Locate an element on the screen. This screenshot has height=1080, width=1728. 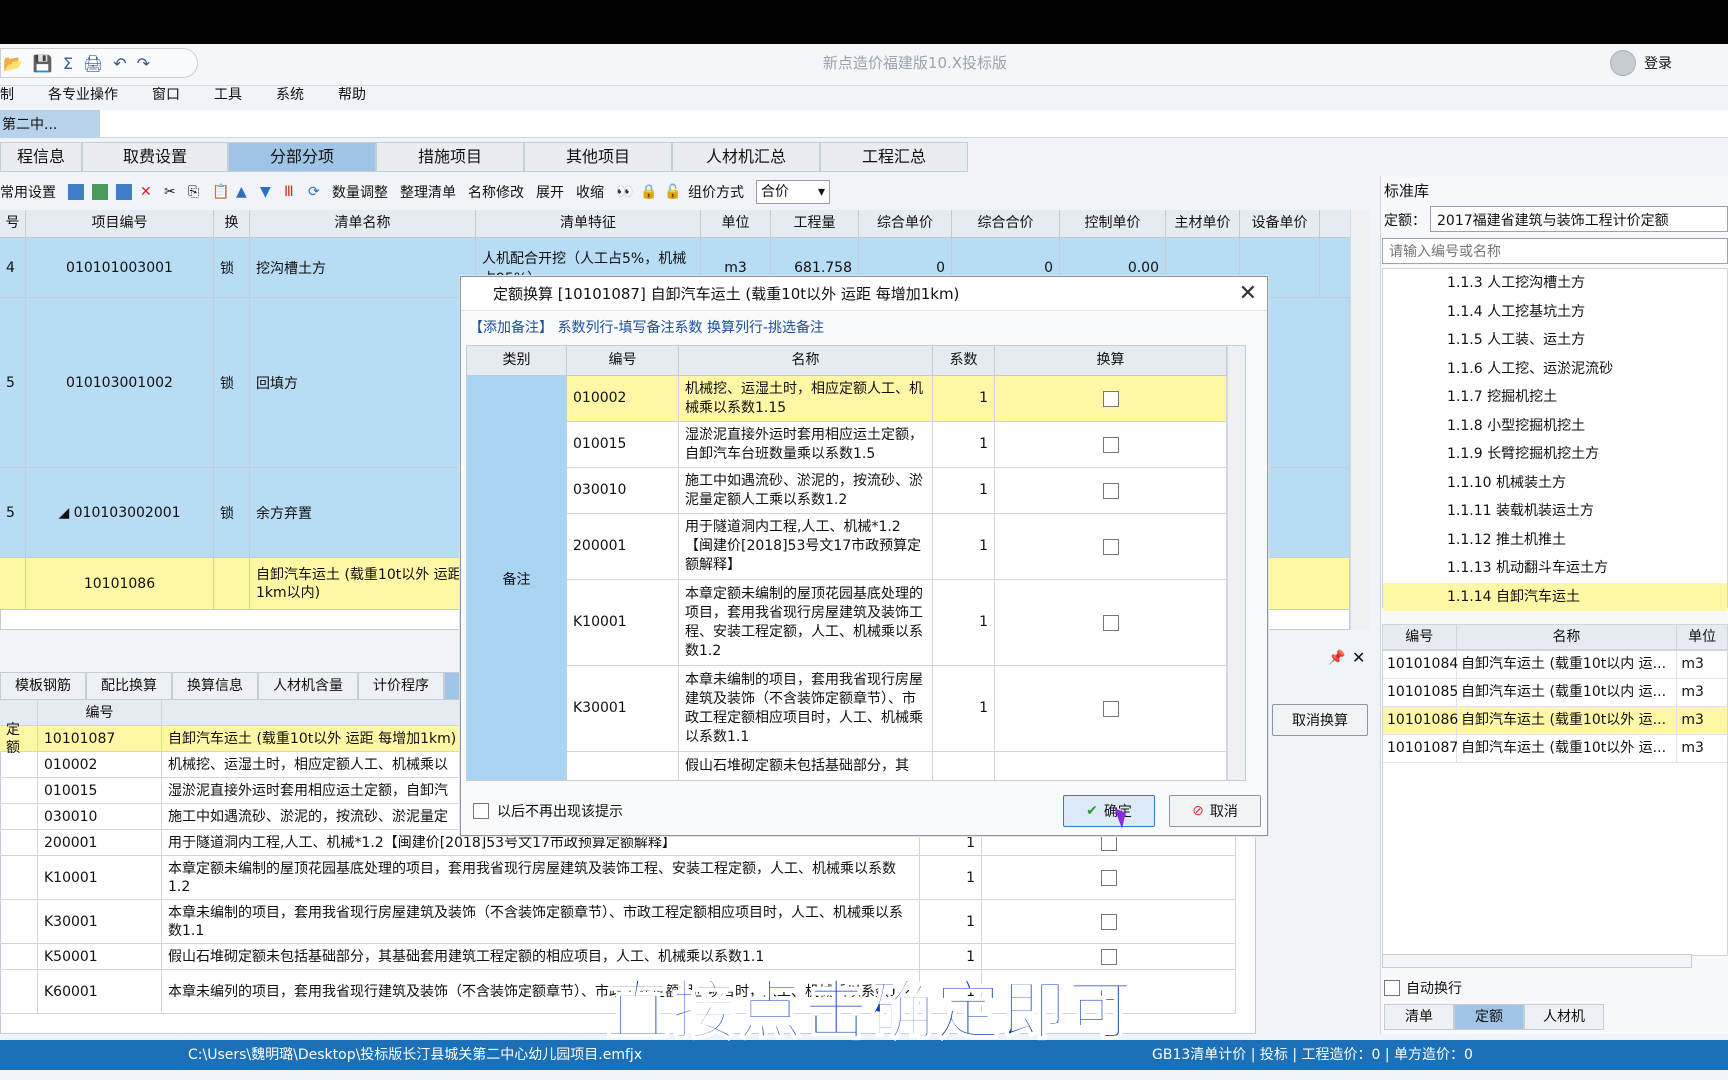
dialog-close-icon: ✕ is located at coordinates (1248, 293).